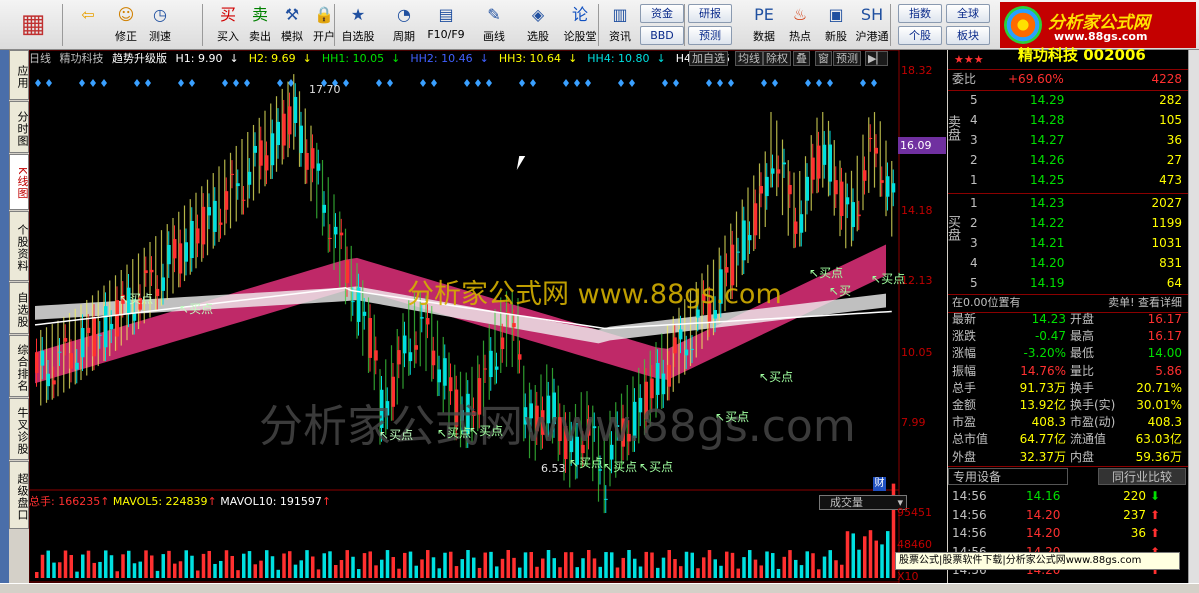 This screenshot has height=593, width=1199. What do you see at coordinates (1193, 316) in the screenshot?
I see `scrollbar` at bounding box center [1193, 316].